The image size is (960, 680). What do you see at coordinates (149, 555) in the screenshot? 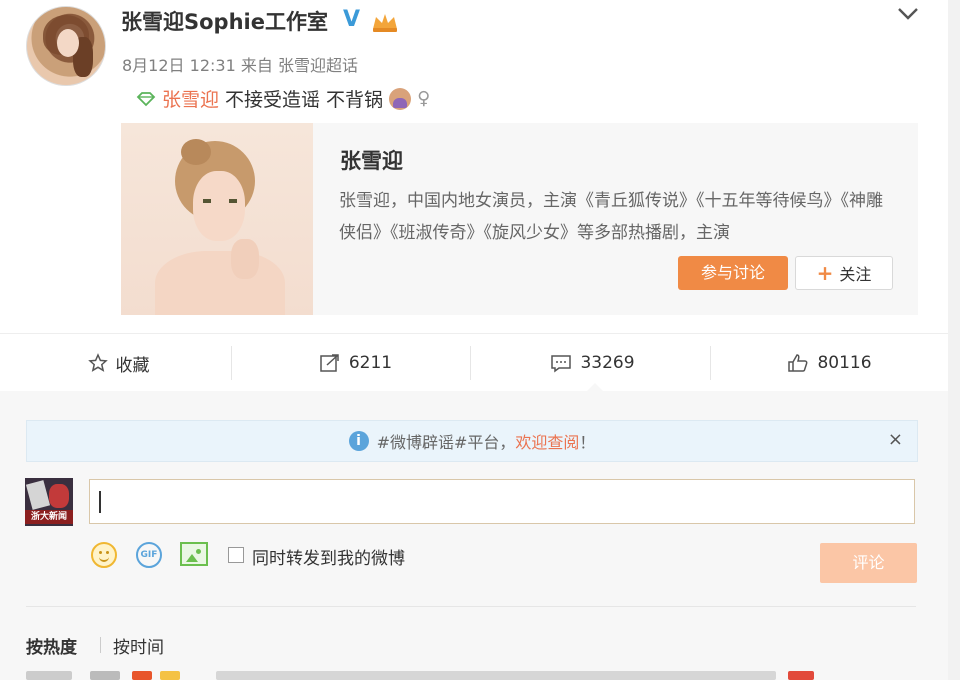
I see `gif-icon: GIF` at bounding box center [149, 555].